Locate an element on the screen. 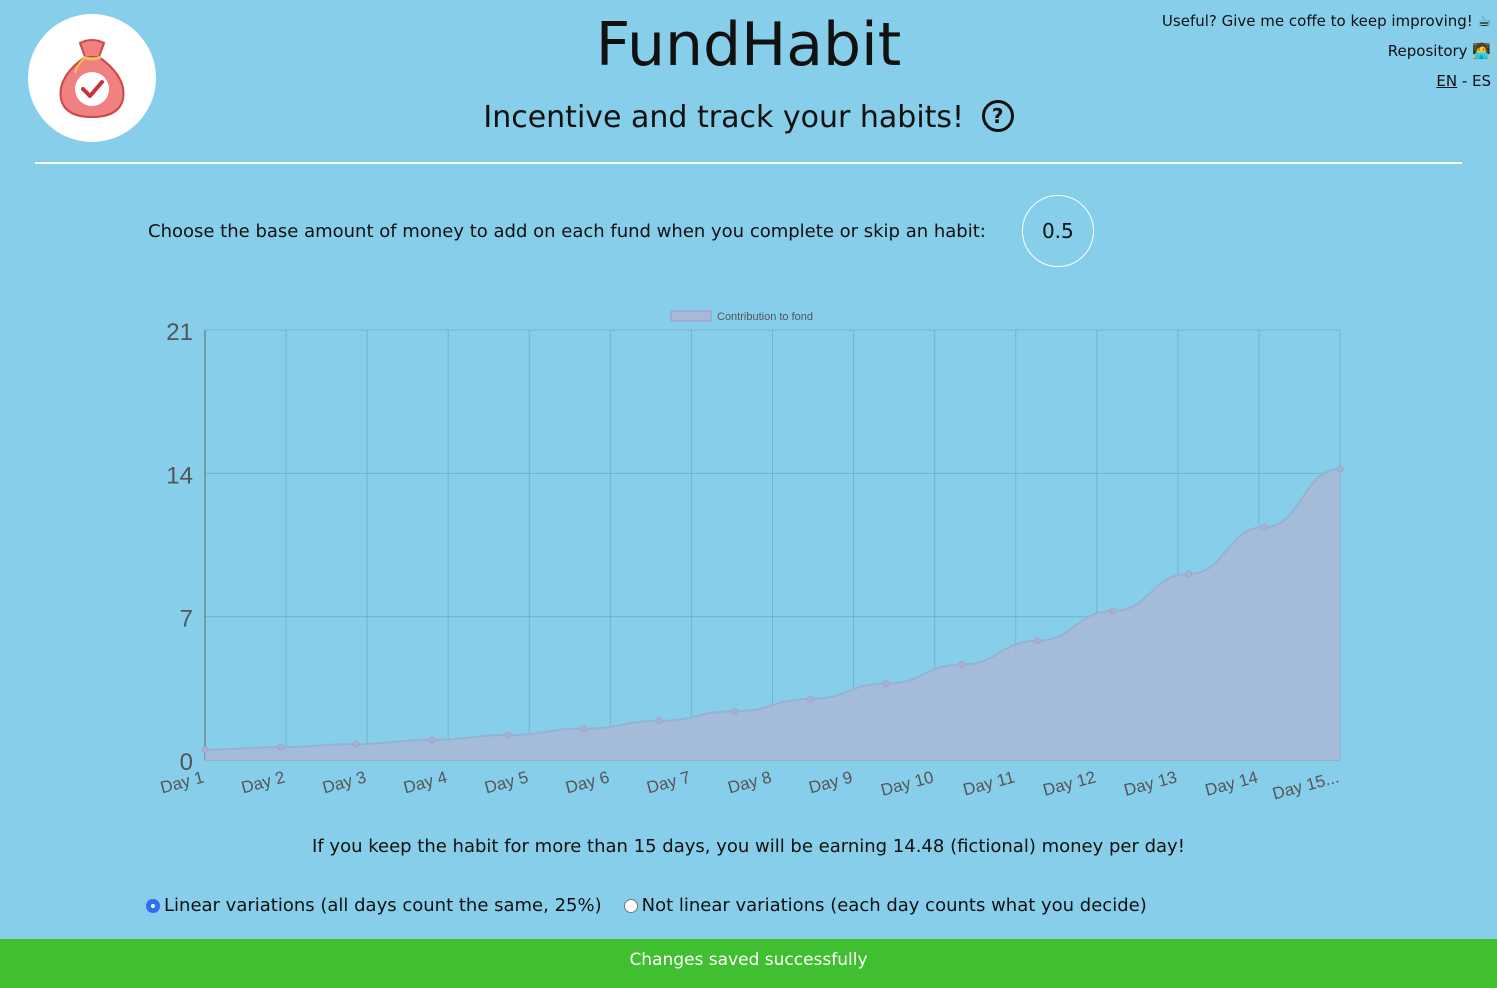 This screenshot has width=1497, height=988. x-tick-label: Day 11 is located at coordinates (989, 784).